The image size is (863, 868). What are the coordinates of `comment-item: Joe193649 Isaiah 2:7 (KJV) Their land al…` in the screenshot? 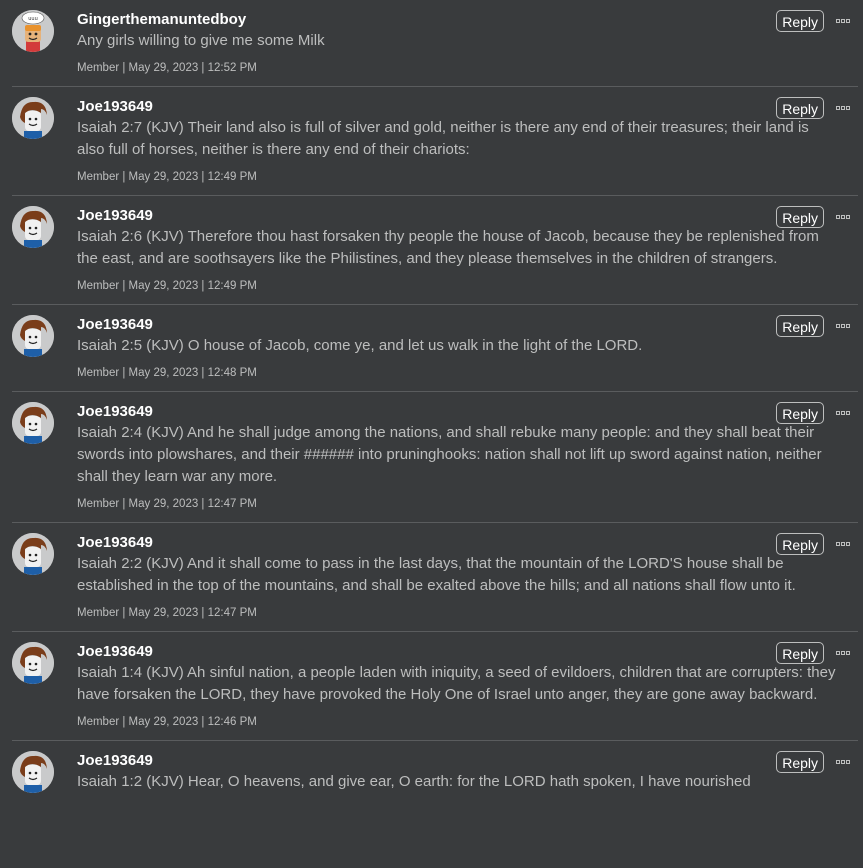 It's located at (435, 141).